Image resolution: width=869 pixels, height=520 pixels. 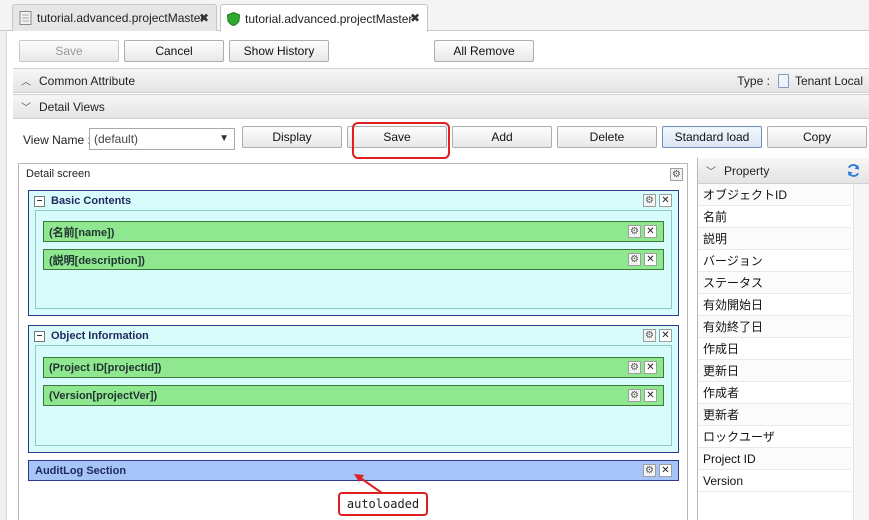 What do you see at coordinates (26, 82) in the screenshot?
I see `chevron-up-icon: ︿` at bounding box center [26, 82].